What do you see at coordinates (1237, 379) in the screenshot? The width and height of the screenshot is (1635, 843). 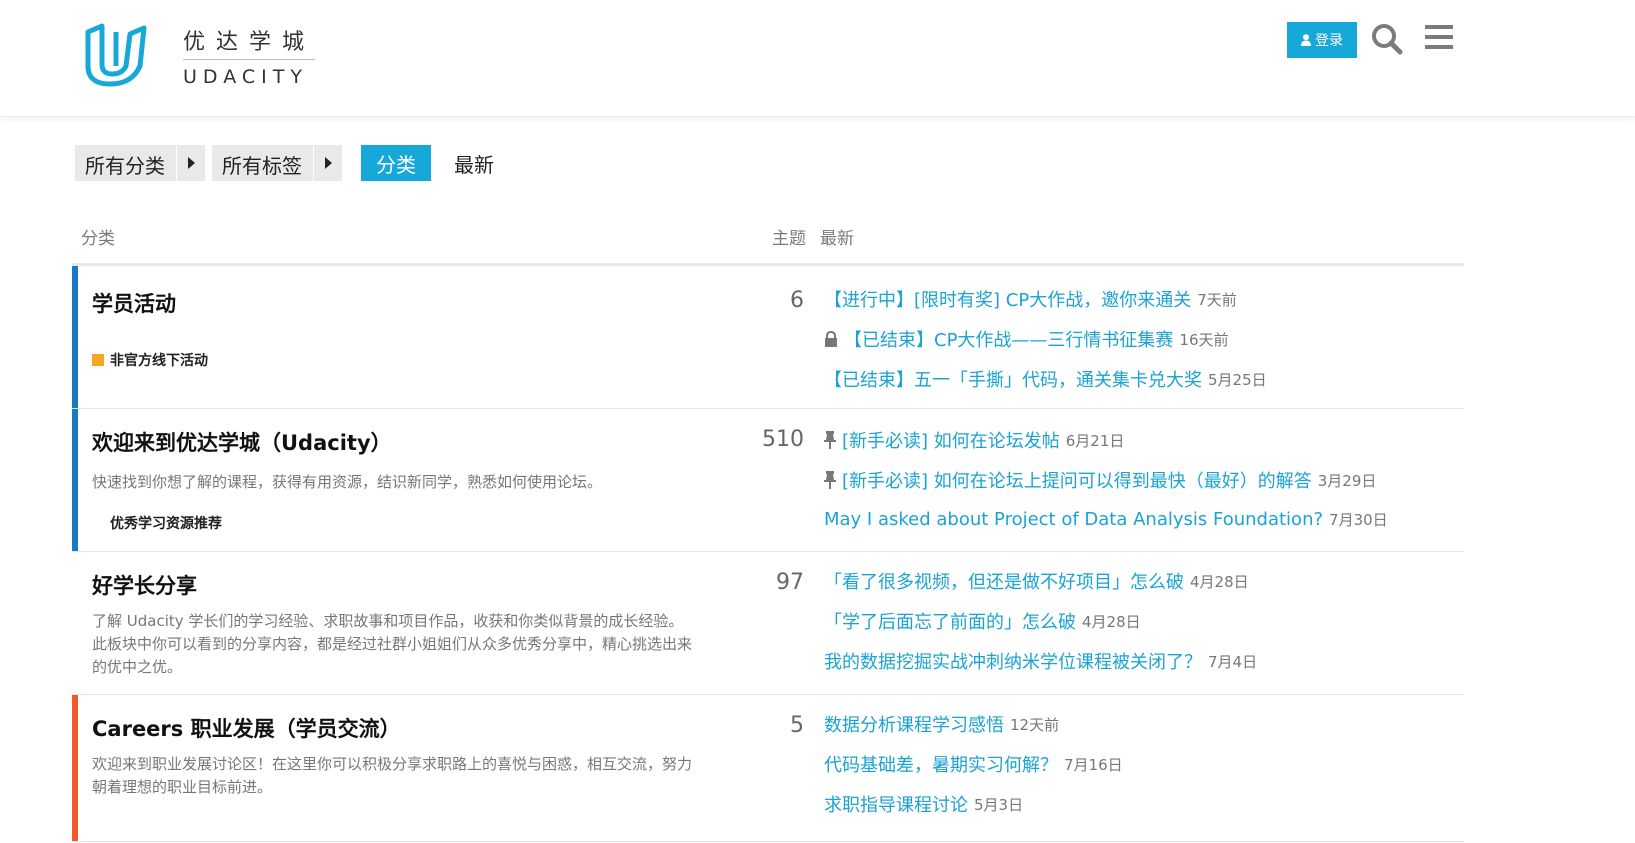 I see `topic-time: 5月25日` at bounding box center [1237, 379].